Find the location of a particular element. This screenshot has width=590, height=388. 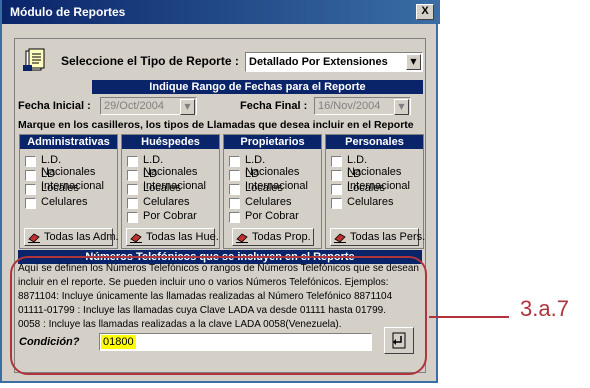

select-all-prop-button: Todas Prop. is located at coordinates (273, 237).